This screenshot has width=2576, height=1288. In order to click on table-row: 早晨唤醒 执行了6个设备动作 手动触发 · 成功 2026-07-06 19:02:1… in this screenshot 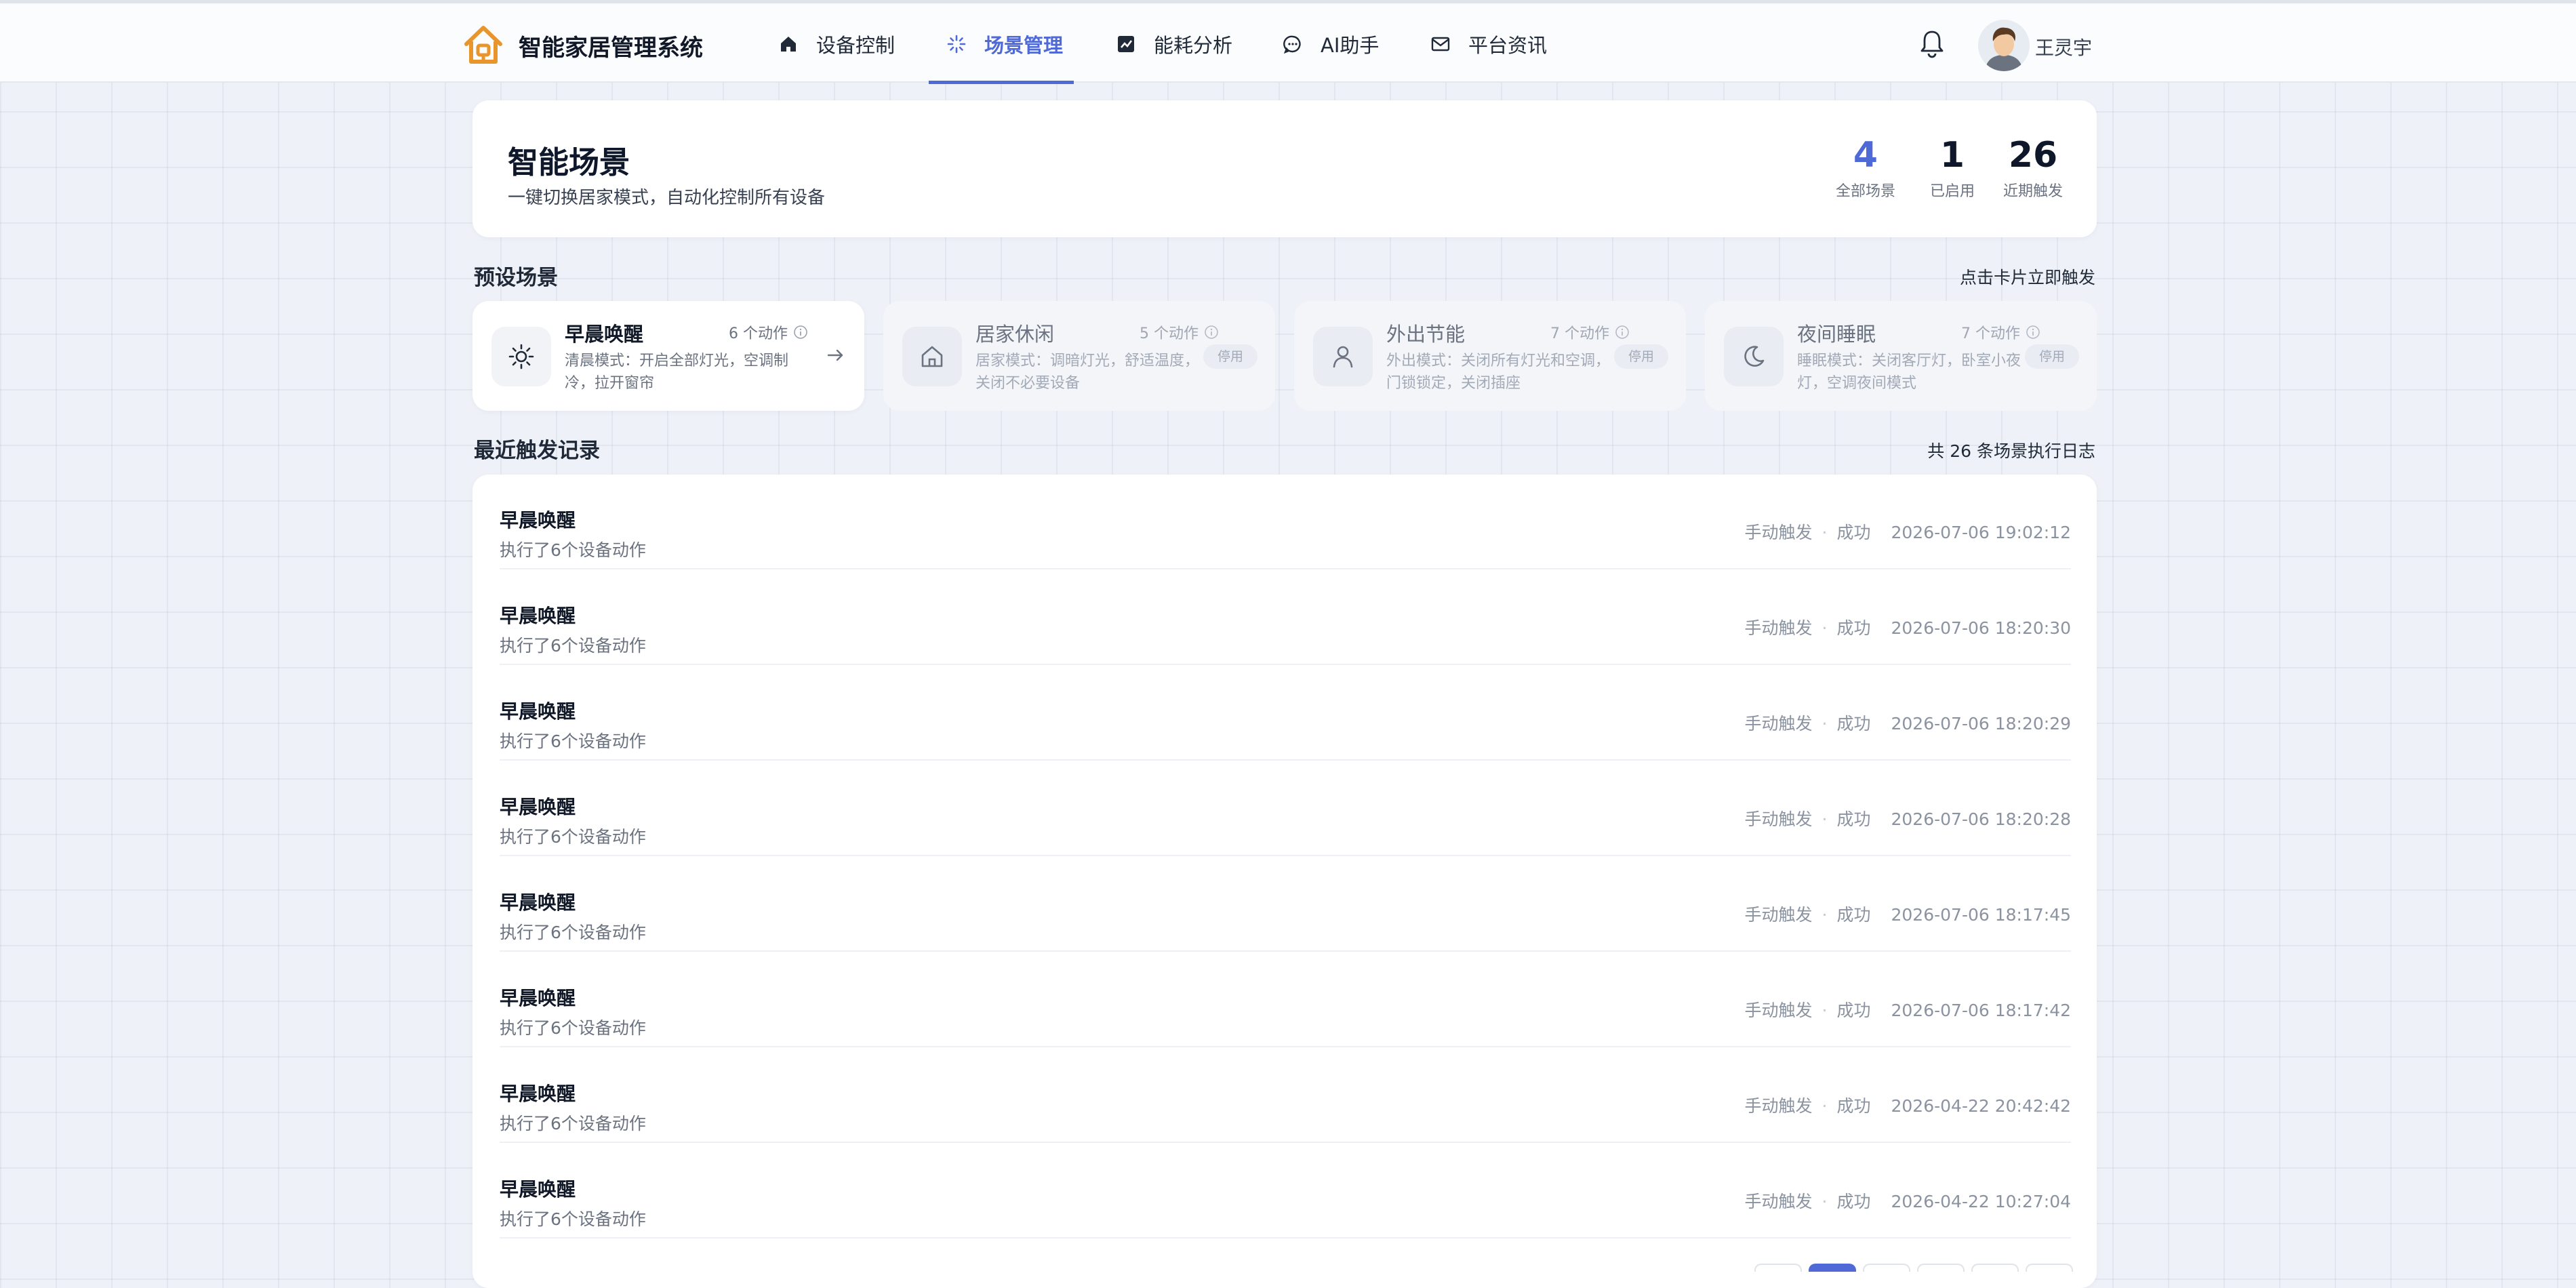, I will do `click(1285, 522)`.